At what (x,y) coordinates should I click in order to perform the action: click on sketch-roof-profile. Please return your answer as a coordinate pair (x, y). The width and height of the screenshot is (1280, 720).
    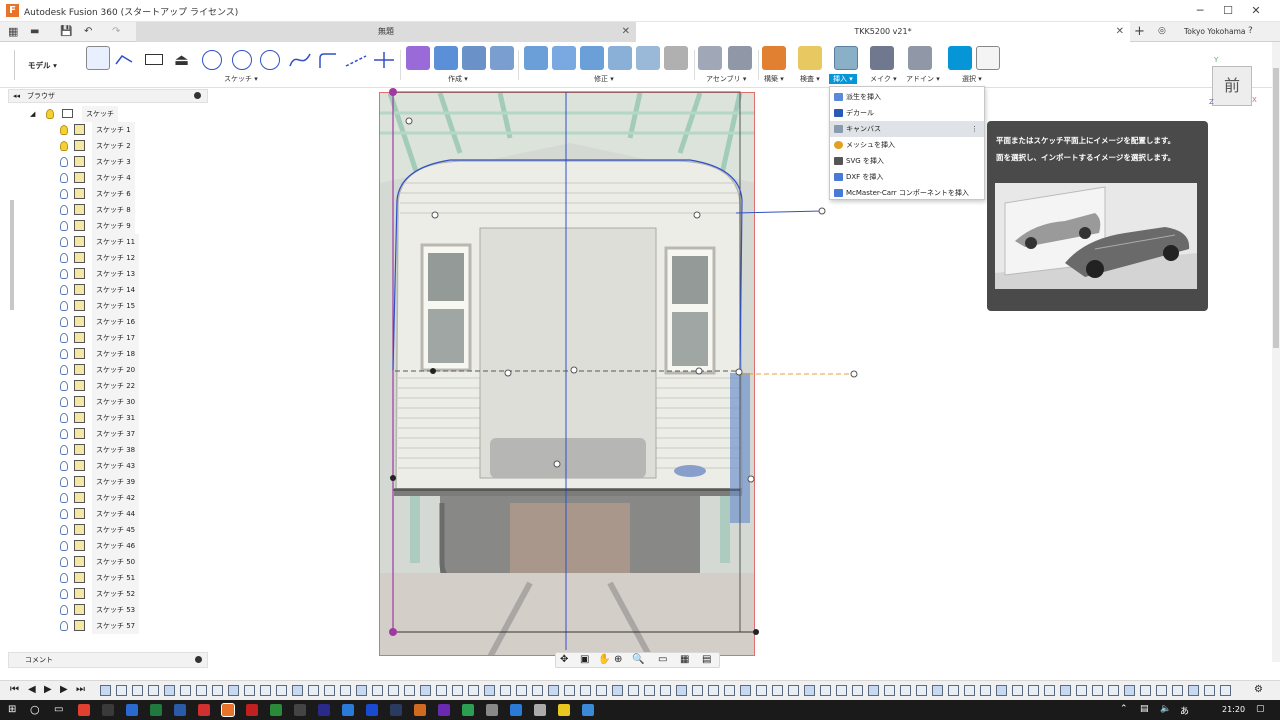
    Looking at the image, I should click on (569, 265).